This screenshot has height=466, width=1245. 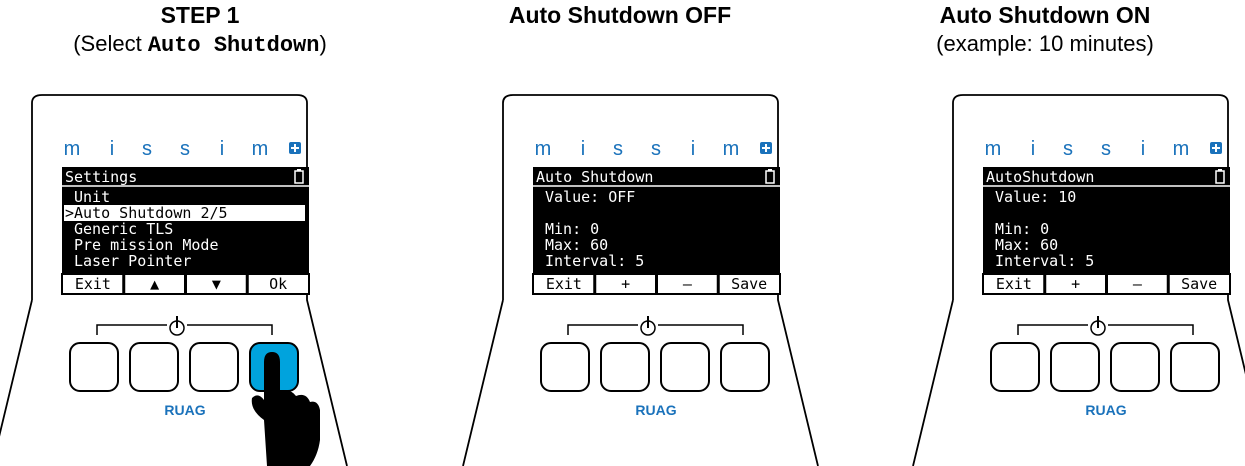 I want to click on screen-line: Laser Pointer, so click(x=132, y=261).